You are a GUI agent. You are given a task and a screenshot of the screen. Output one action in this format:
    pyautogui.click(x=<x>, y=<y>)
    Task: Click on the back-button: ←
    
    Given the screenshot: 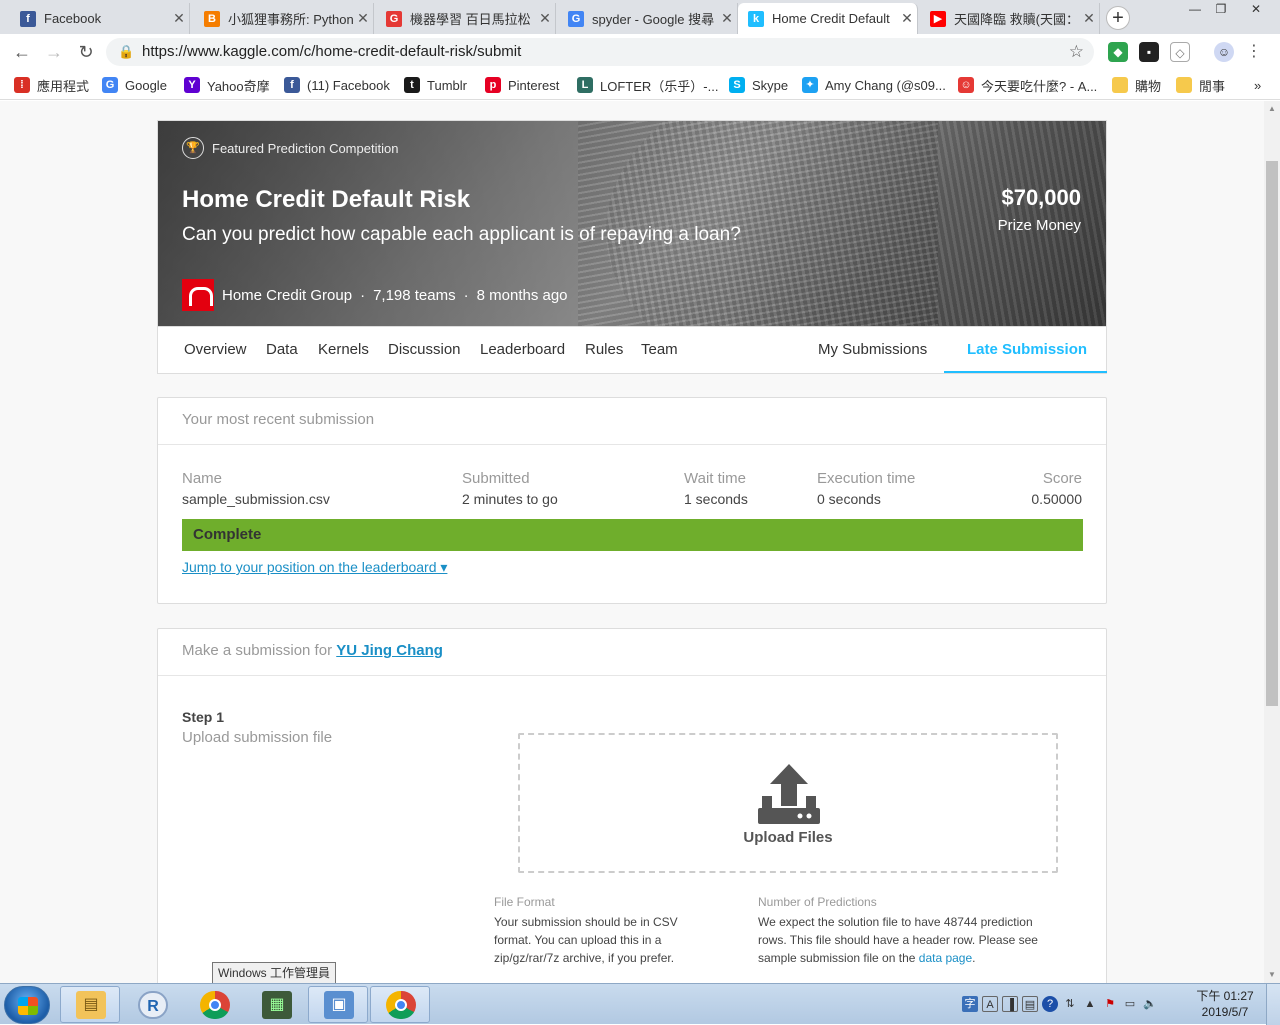 What is the action you would take?
    pyautogui.click(x=22, y=52)
    